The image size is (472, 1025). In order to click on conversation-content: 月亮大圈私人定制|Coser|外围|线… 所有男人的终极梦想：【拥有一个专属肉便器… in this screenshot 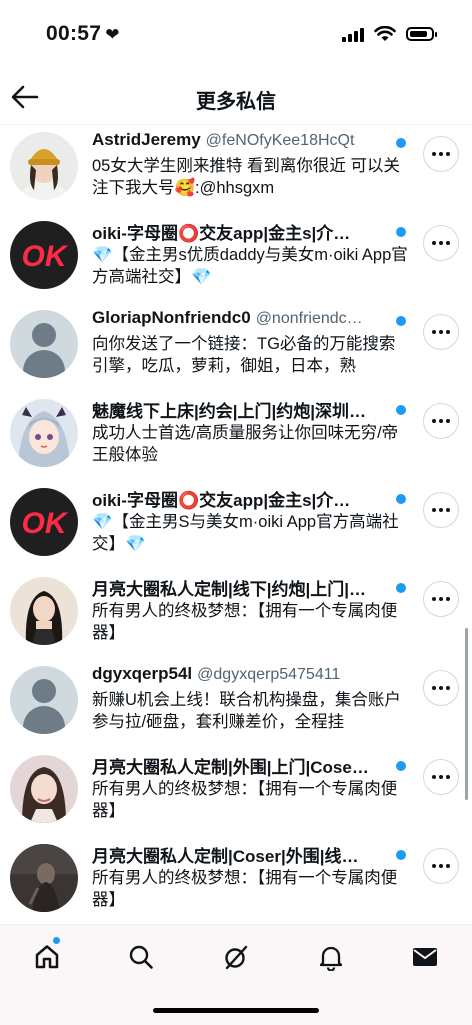, I will do `click(251, 876)`.